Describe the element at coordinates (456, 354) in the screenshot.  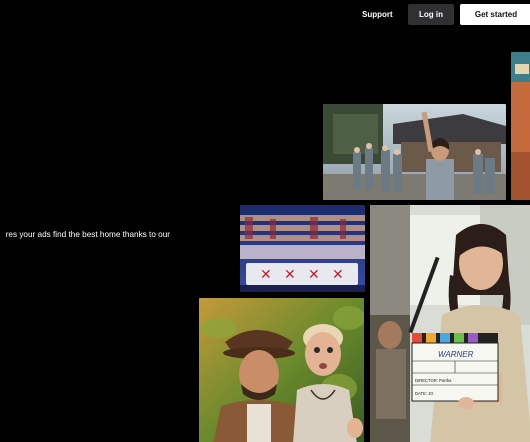
I see `clapperboard-title: WARNER` at that location.